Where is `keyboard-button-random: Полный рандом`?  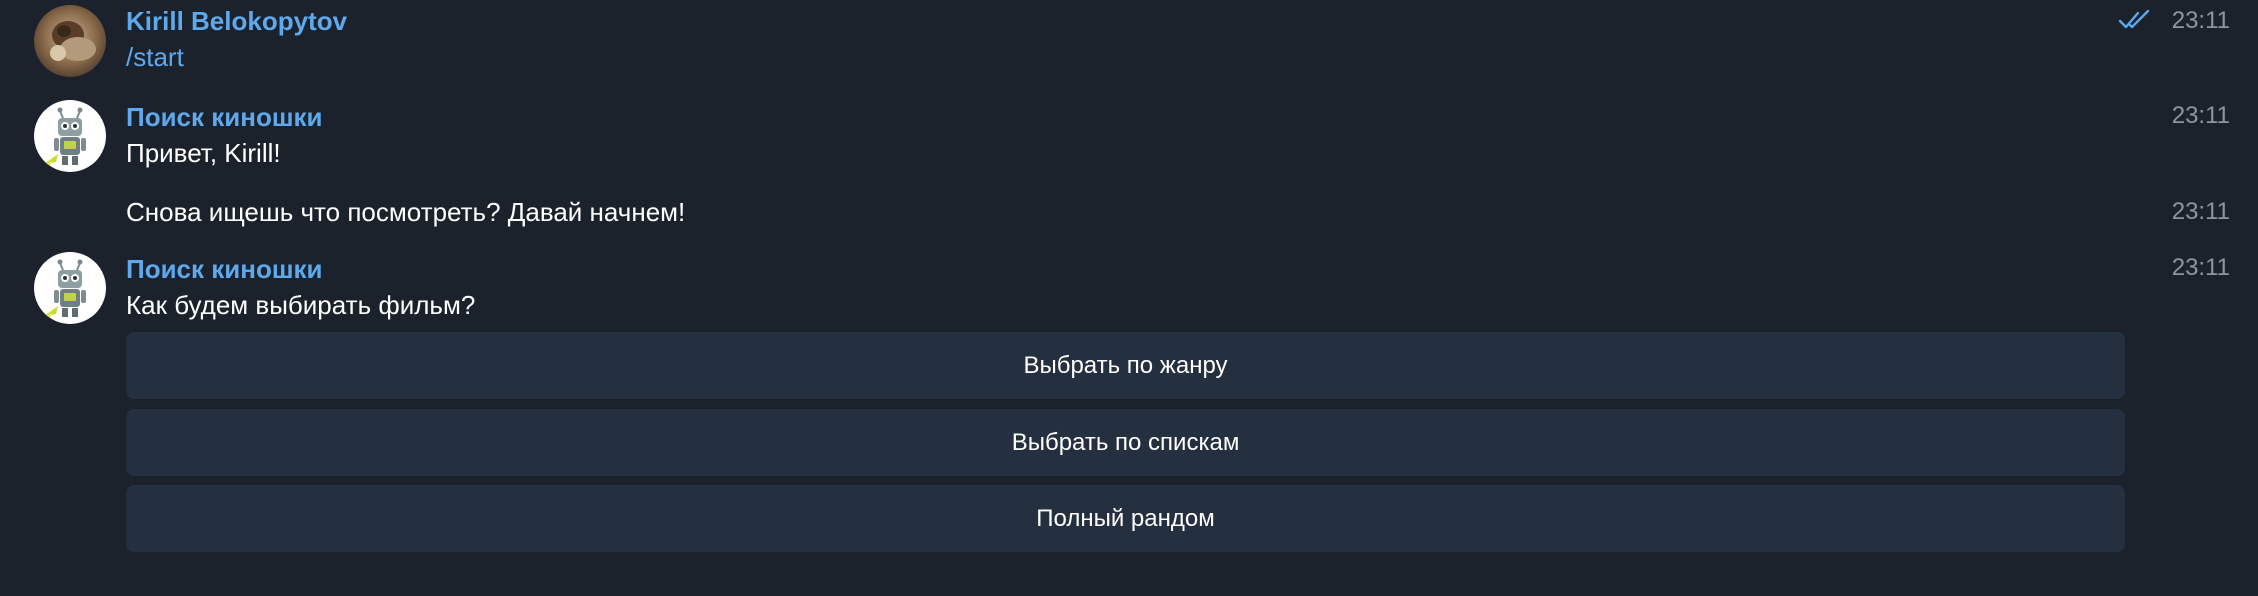
keyboard-button-random: Полный рандом is located at coordinates (1125, 518).